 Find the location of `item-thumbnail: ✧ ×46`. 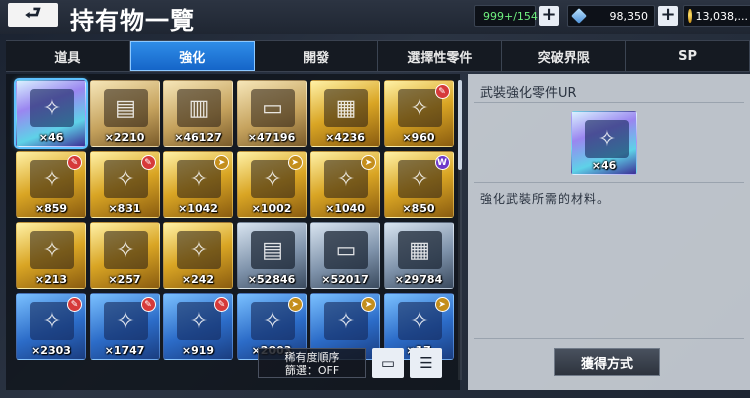

item-thumbnail: ✧ ×46 is located at coordinates (604, 143).